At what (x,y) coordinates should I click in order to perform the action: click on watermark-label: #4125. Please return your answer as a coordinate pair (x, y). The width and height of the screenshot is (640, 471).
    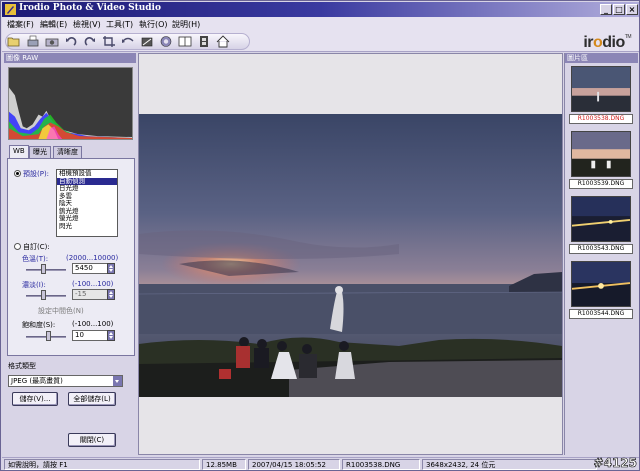
    Looking at the image, I should click on (615, 463).